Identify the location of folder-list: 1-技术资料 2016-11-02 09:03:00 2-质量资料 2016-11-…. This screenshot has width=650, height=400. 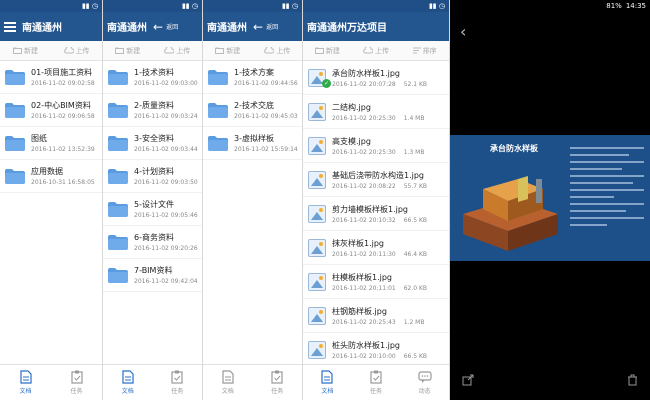
(152, 176).